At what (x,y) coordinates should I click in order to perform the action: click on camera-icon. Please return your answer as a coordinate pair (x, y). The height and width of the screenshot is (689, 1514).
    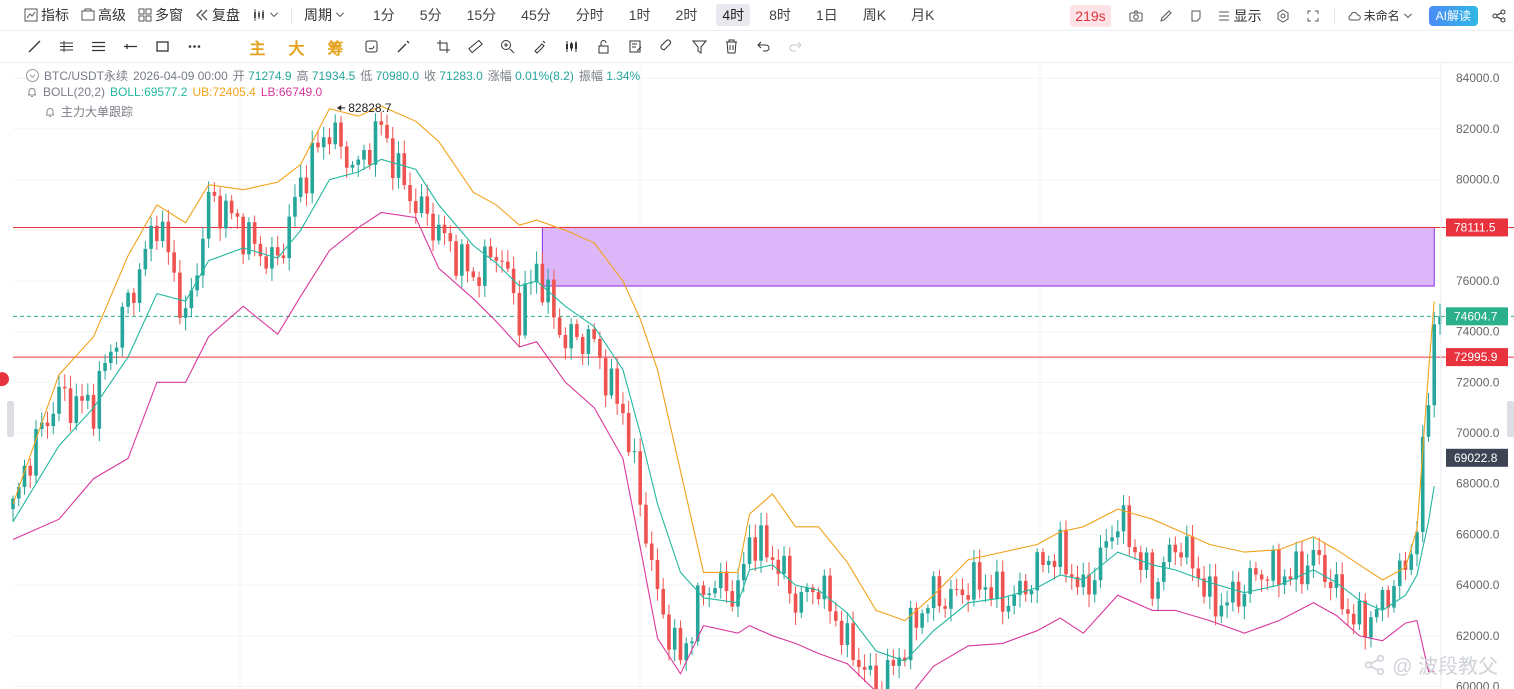
    Looking at the image, I should click on (1136, 15).